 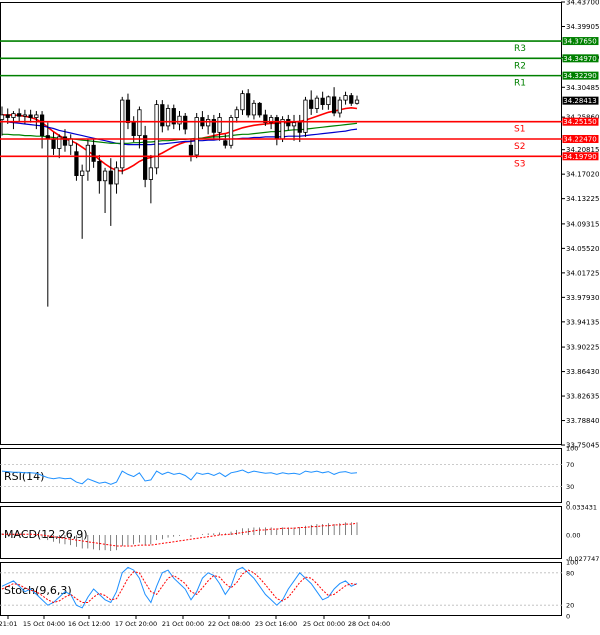 What do you see at coordinates (44, 624) in the screenshot?
I see `x-tick-label: 15 Oct 04:00` at bounding box center [44, 624].